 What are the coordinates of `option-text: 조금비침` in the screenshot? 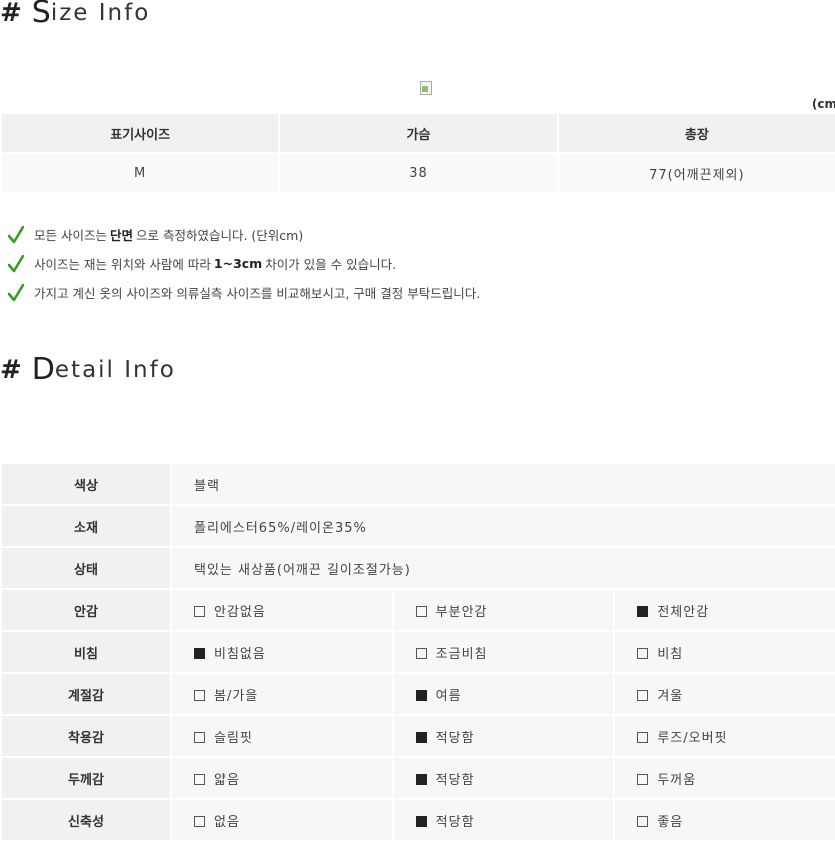 It's located at (461, 654).